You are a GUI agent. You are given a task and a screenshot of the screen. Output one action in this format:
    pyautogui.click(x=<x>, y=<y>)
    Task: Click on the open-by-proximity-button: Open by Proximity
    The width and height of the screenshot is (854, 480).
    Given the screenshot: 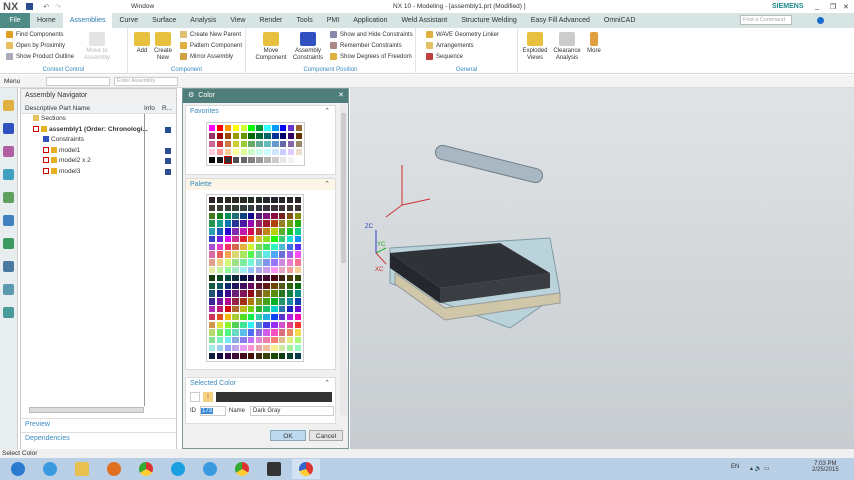 What is the action you would take?
    pyautogui.click(x=35, y=45)
    